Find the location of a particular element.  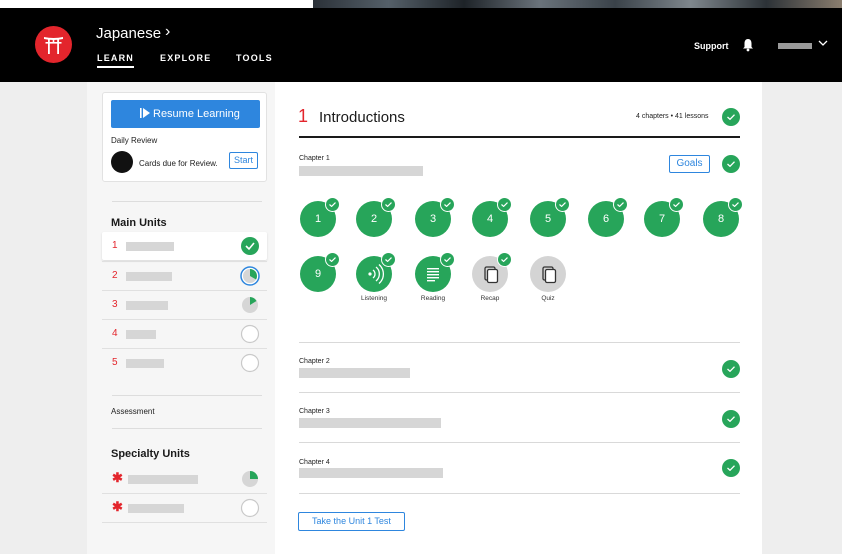

daily-review-text: Cards due for Review. is located at coordinates (178, 163).